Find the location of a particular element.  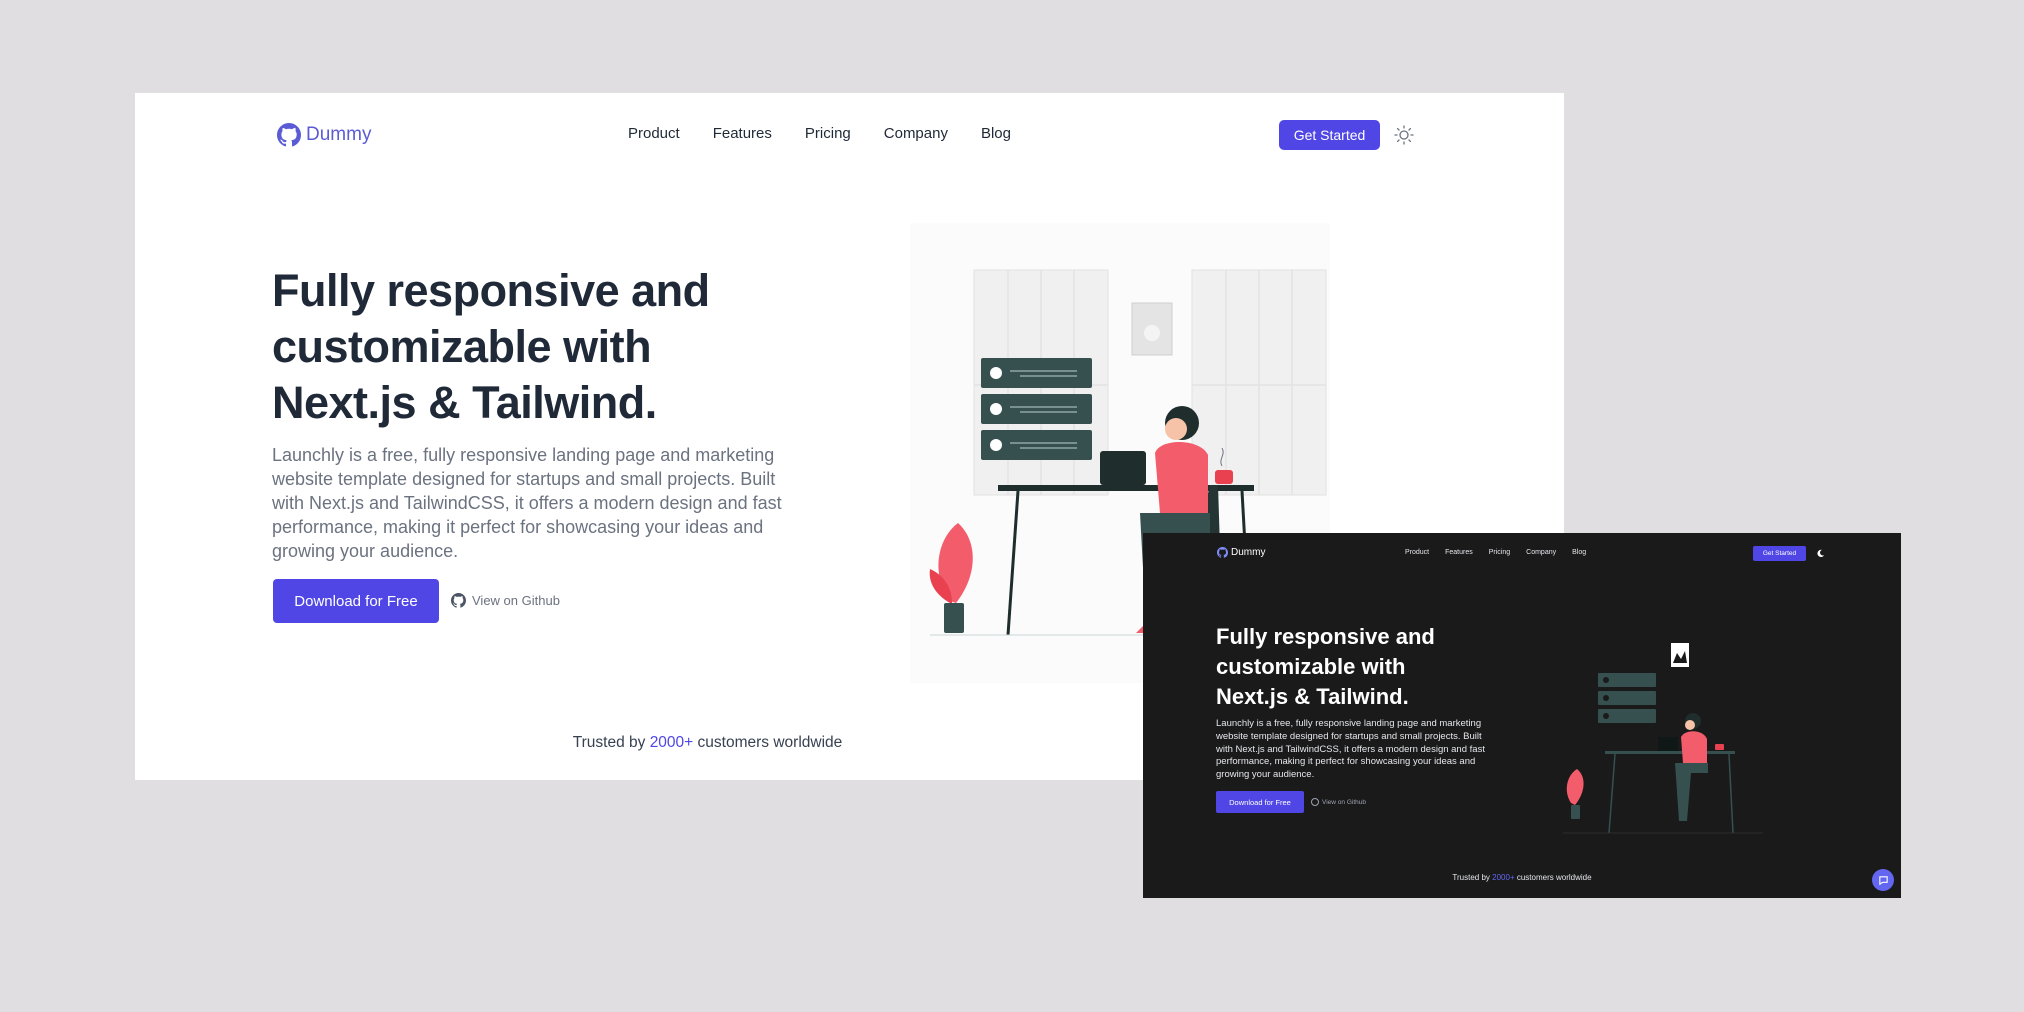

chat-button is located at coordinates (1883, 880).